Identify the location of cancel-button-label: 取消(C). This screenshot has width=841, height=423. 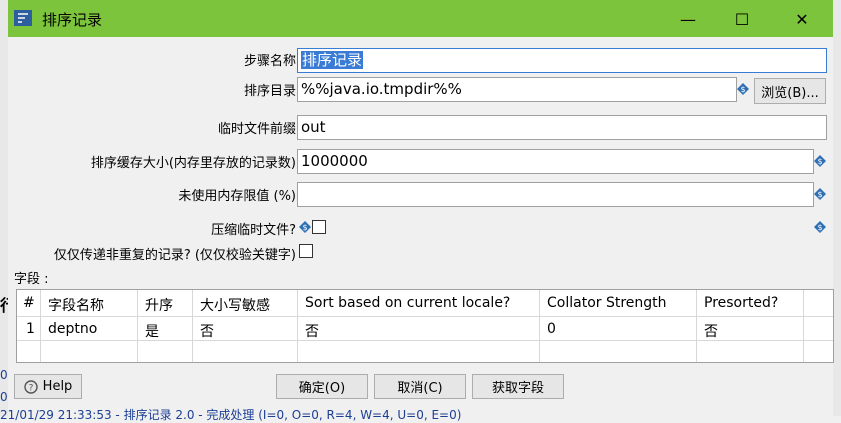
(420, 388).